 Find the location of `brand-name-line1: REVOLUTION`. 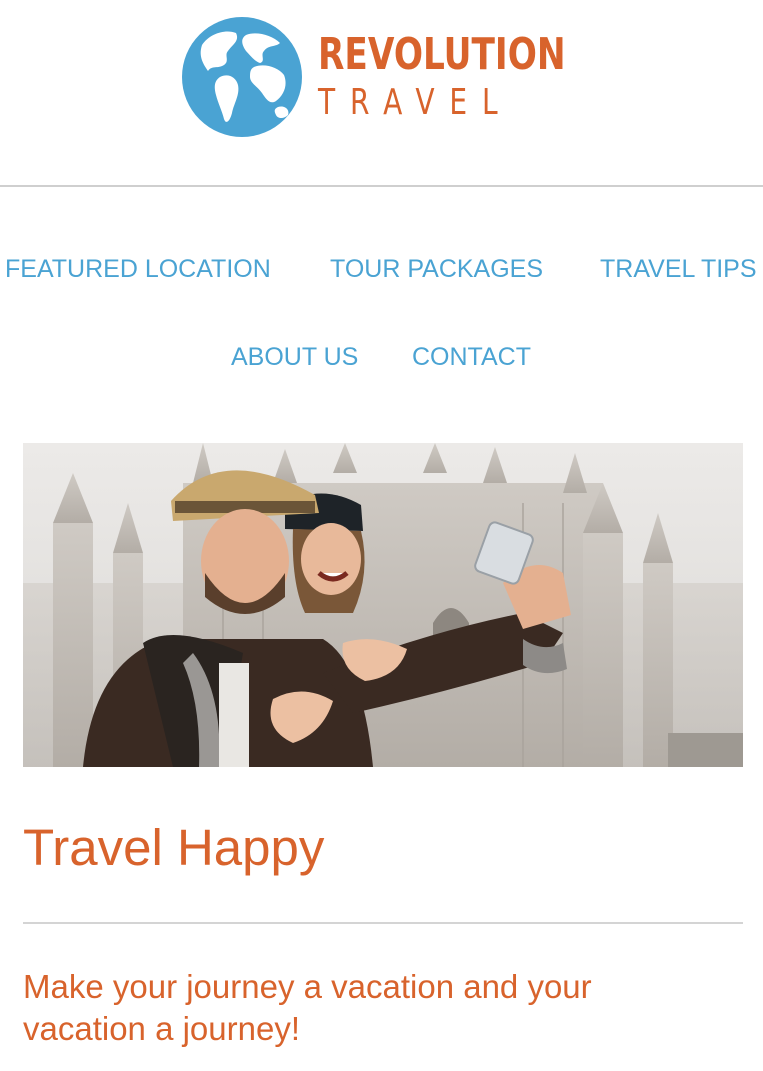

brand-name-line1: REVOLUTION is located at coordinates (442, 54).